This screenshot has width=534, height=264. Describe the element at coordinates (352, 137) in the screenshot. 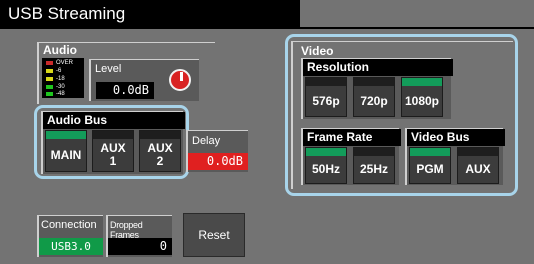

I see `frame-rate-header: Frame Rate` at that location.